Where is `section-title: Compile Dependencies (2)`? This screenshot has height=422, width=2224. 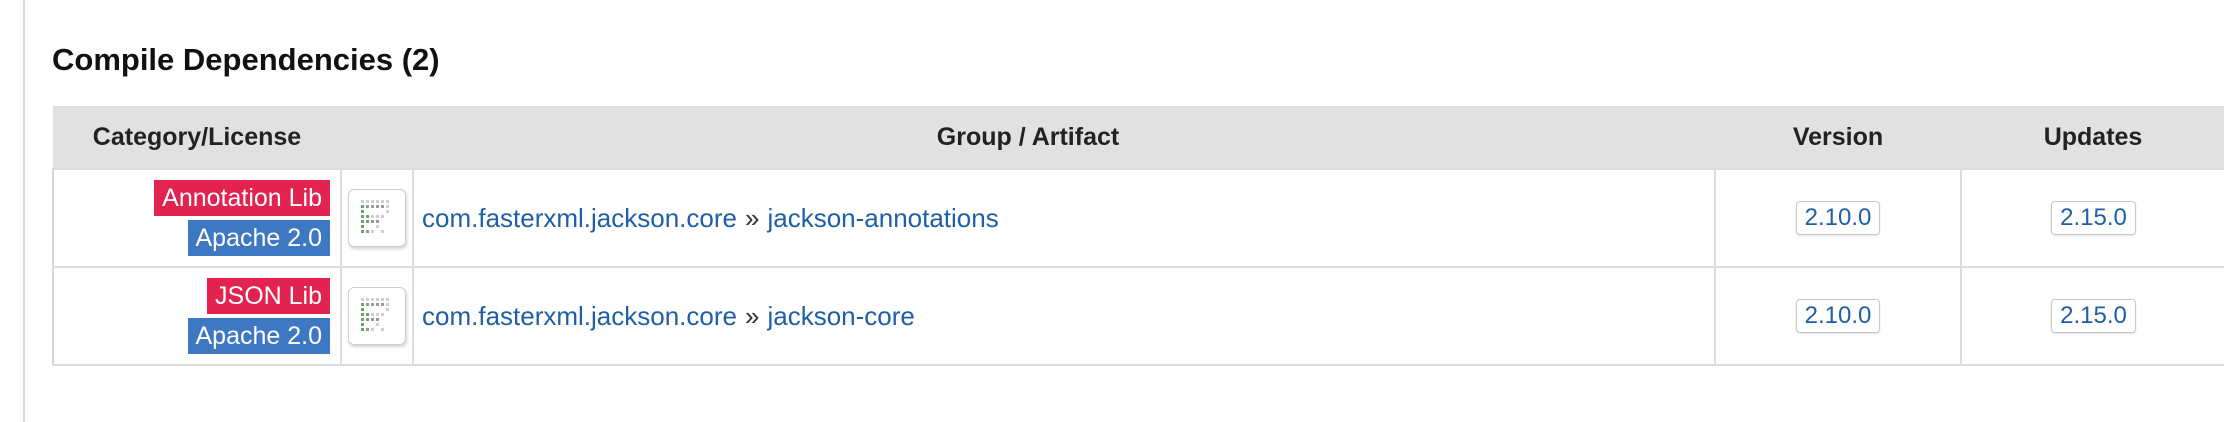 section-title: Compile Dependencies (2) is located at coordinates (246, 59).